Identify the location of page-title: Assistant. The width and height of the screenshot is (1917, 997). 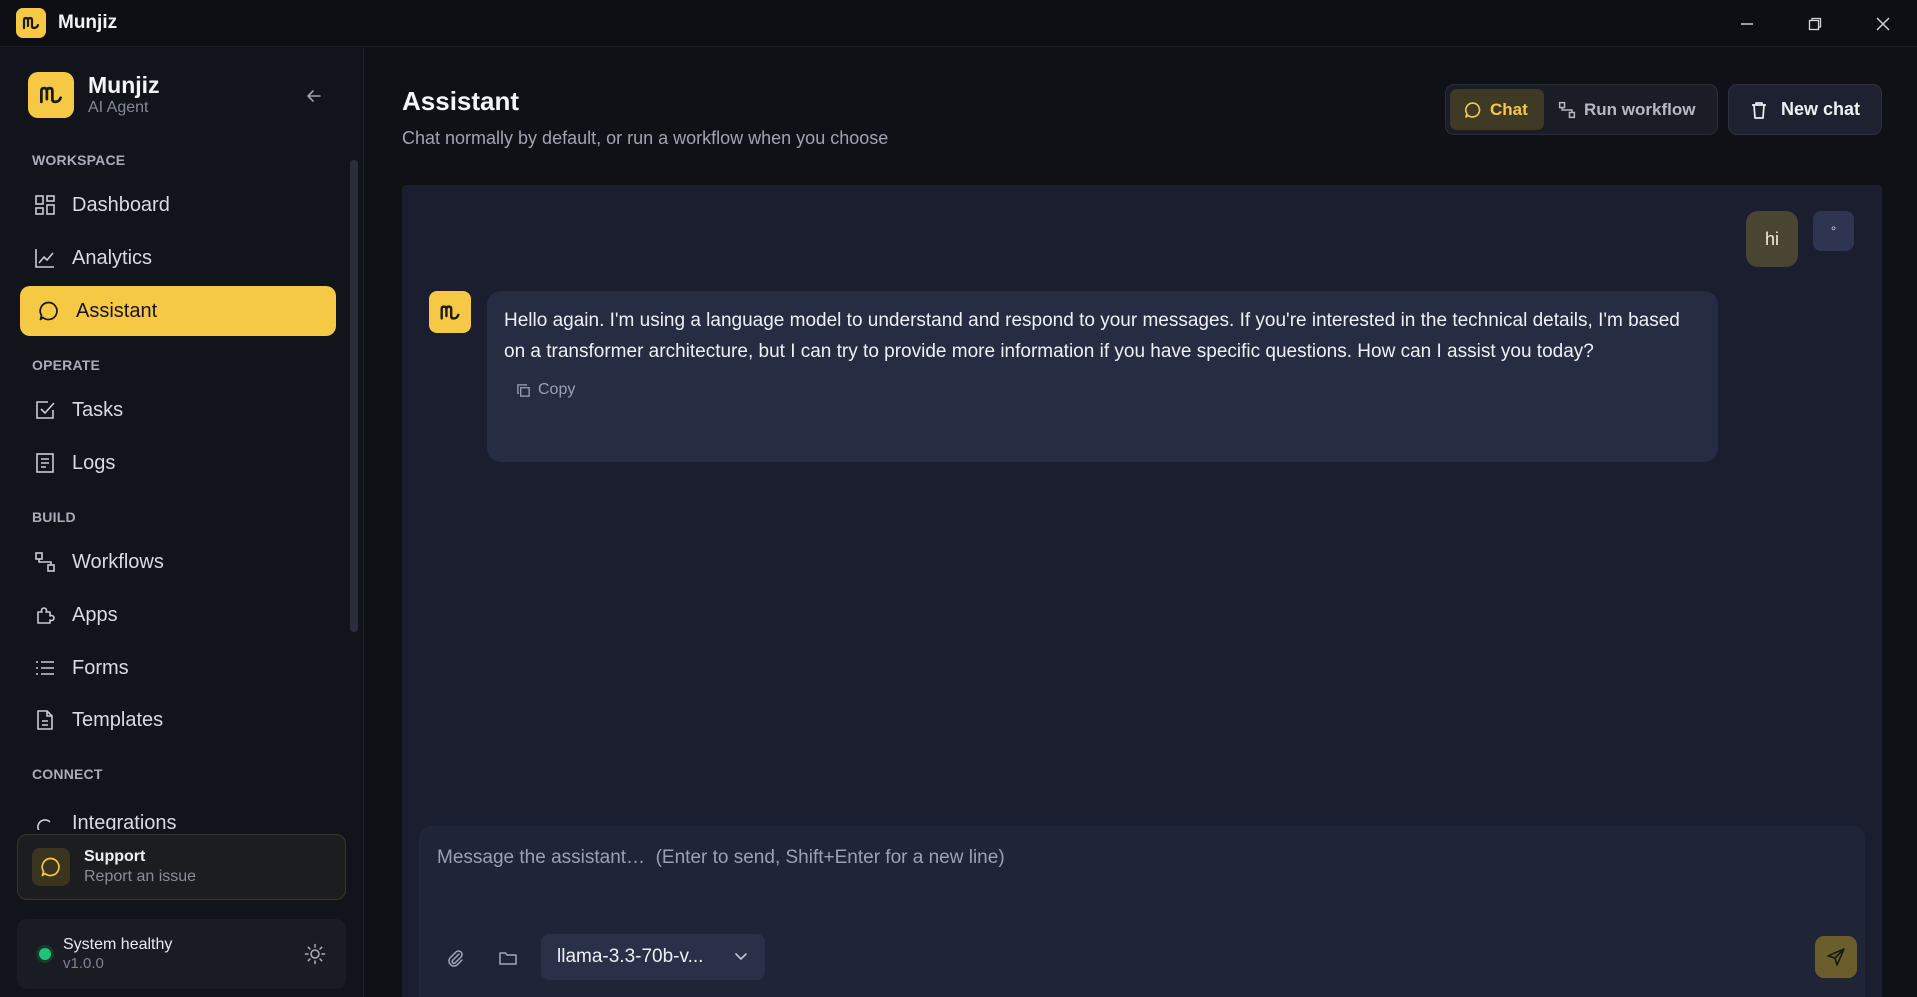
(461, 101).